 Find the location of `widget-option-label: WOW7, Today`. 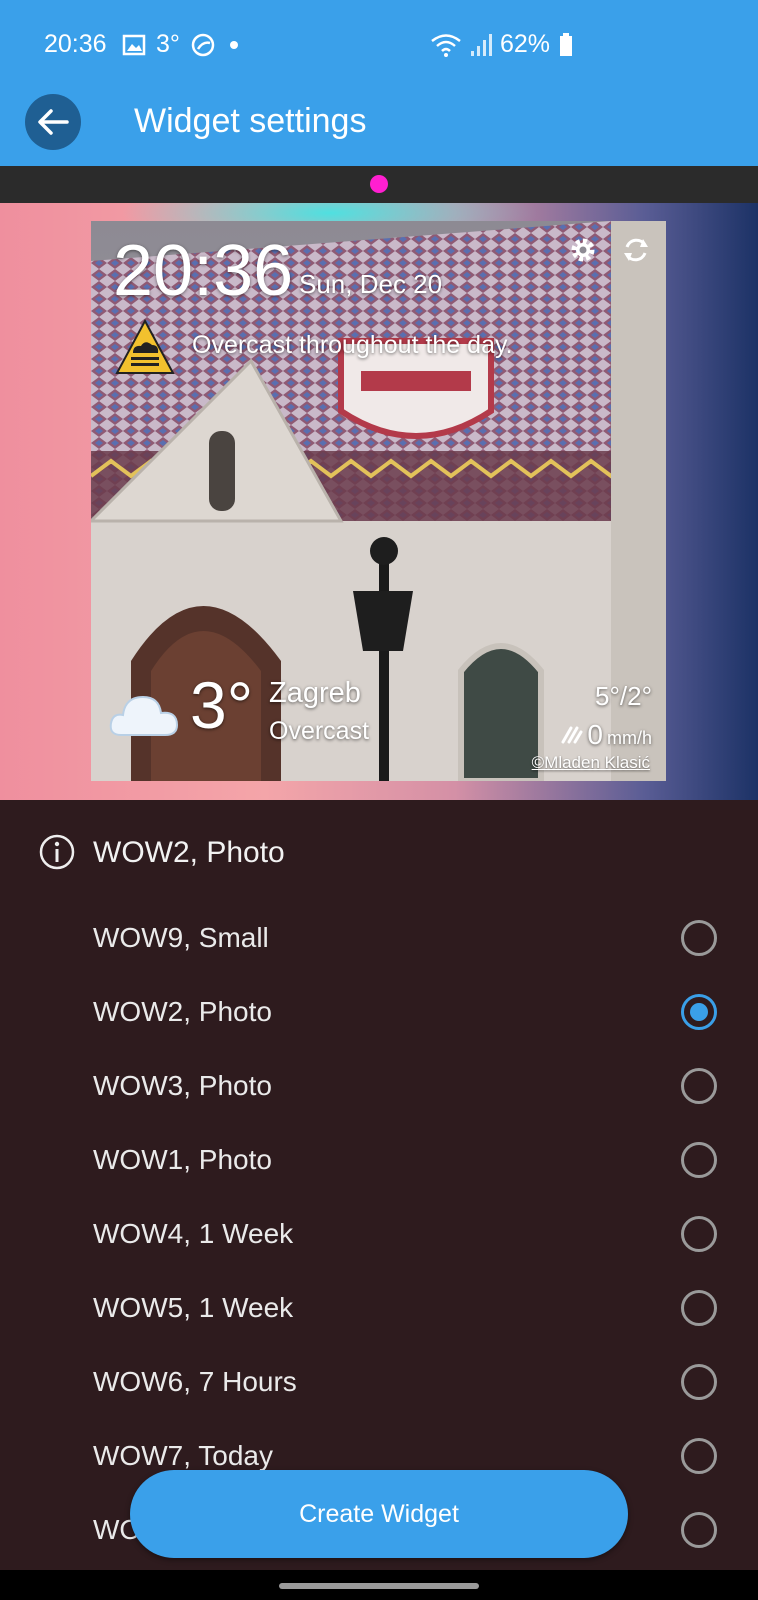

widget-option-label: WOW7, Today is located at coordinates (183, 1455).